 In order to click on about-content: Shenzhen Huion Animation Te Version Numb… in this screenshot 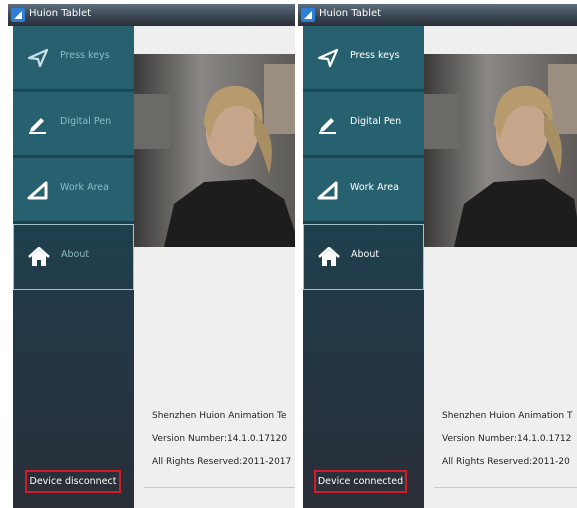, I will do `click(214, 377)`.